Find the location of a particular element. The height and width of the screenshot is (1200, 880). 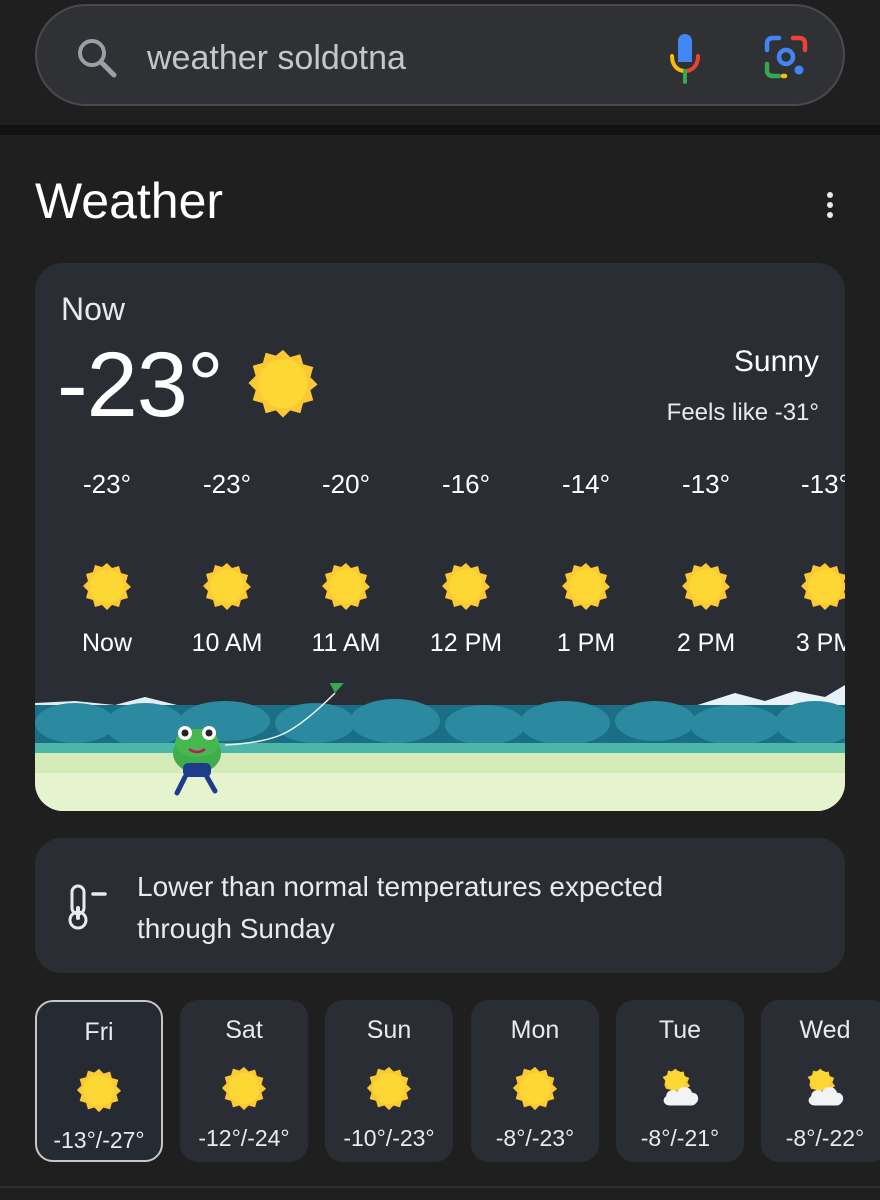

hourly-temp: -16° is located at coordinates (466, 484).